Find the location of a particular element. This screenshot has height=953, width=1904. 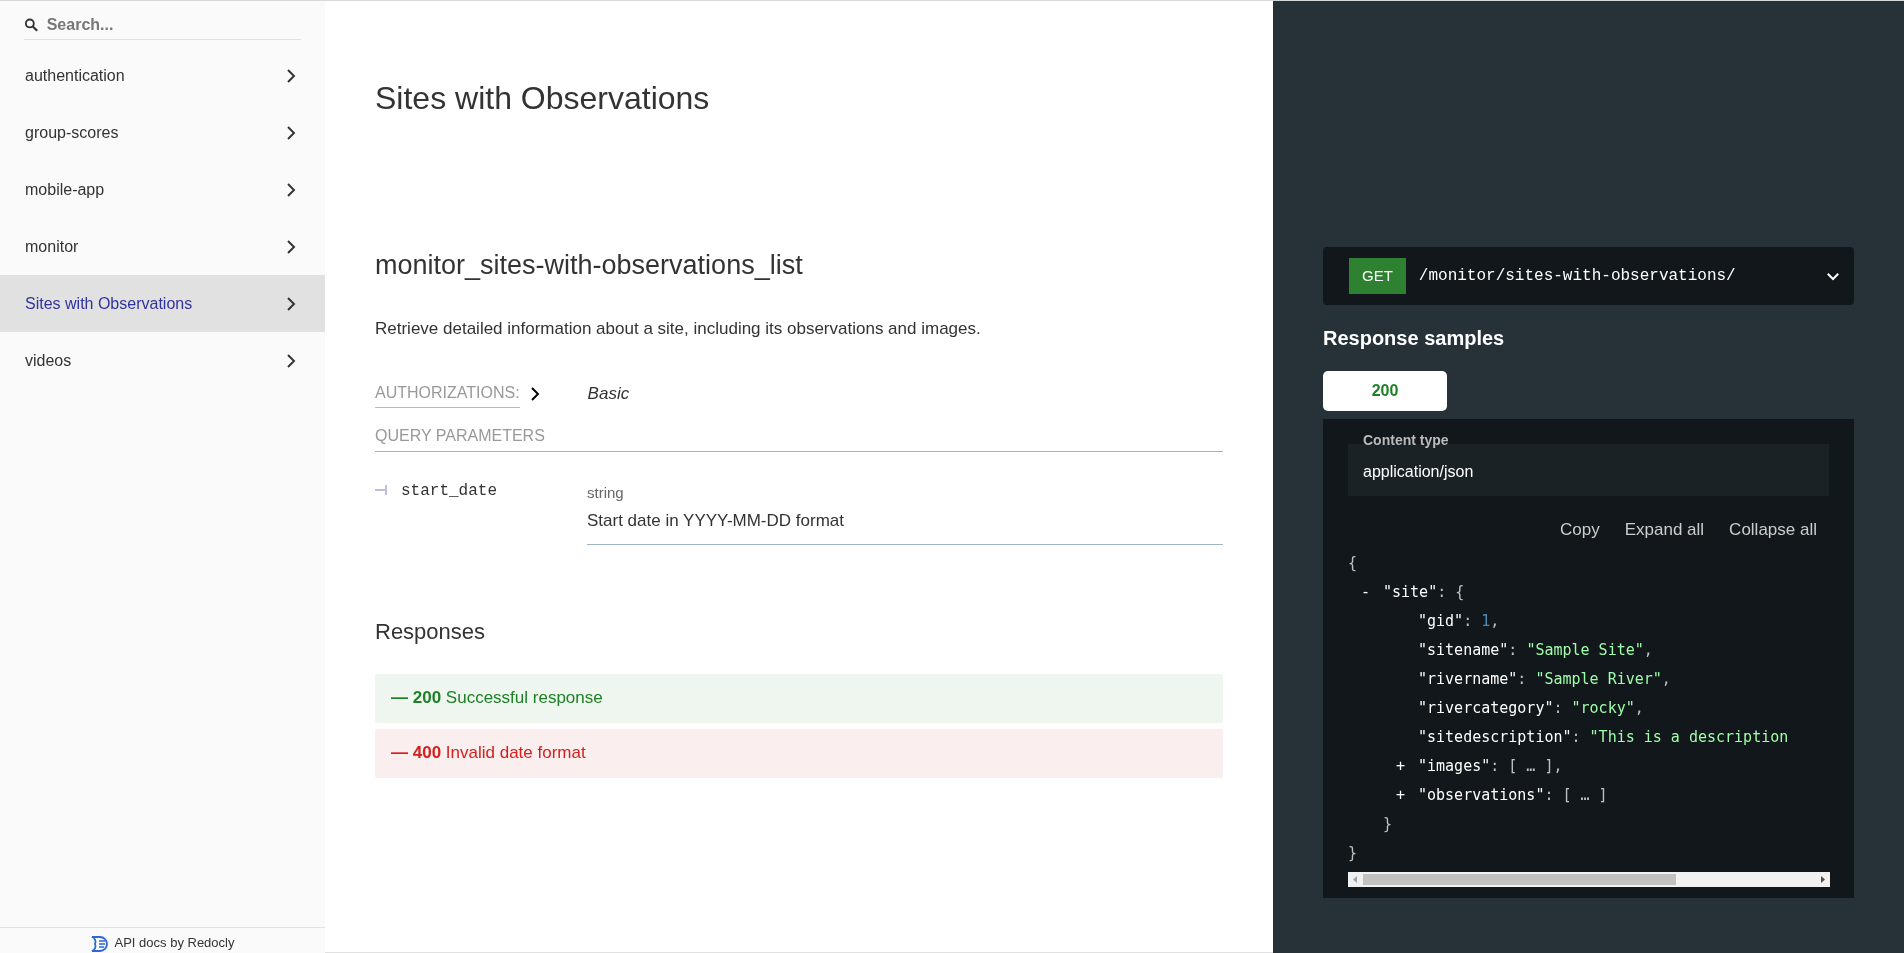

code-token: "sitename" is located at coordinates (1463, 650).